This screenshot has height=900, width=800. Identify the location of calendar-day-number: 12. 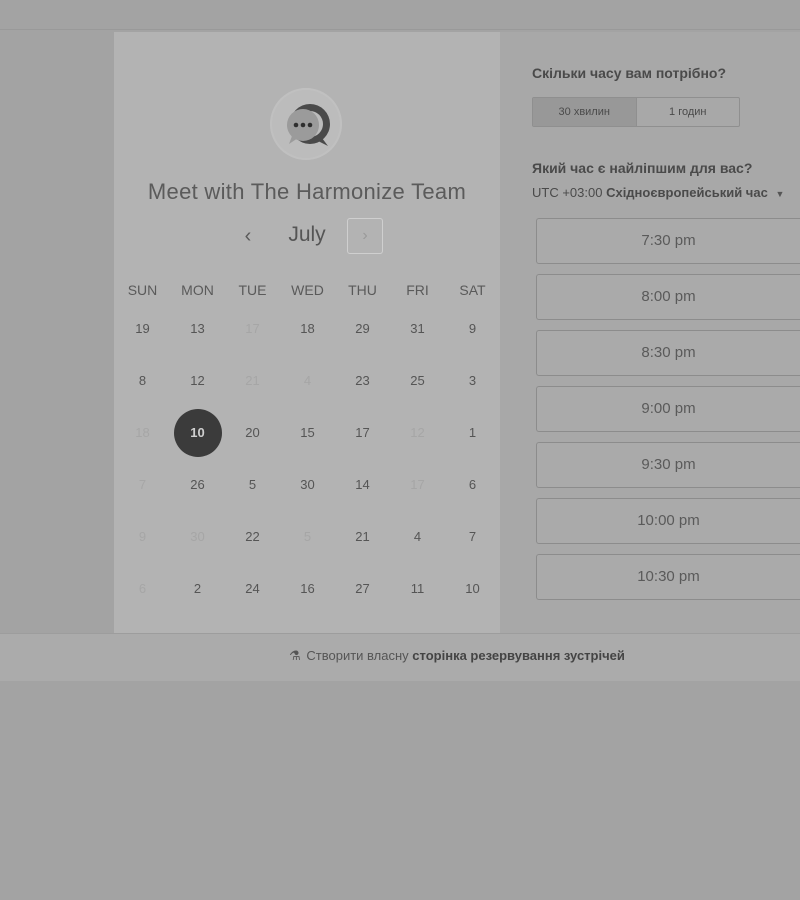
(417, 432).